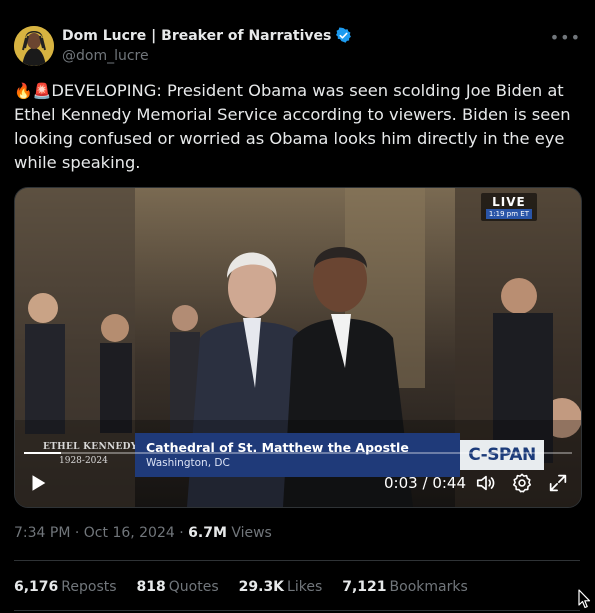 Image resolution: width=595 pixels, height=613 pixels. What do you see at coordinates (298, 483) in the screenshot?
I see `video-controls: 0:03 / 0:44` at bounding box center [298, 483].